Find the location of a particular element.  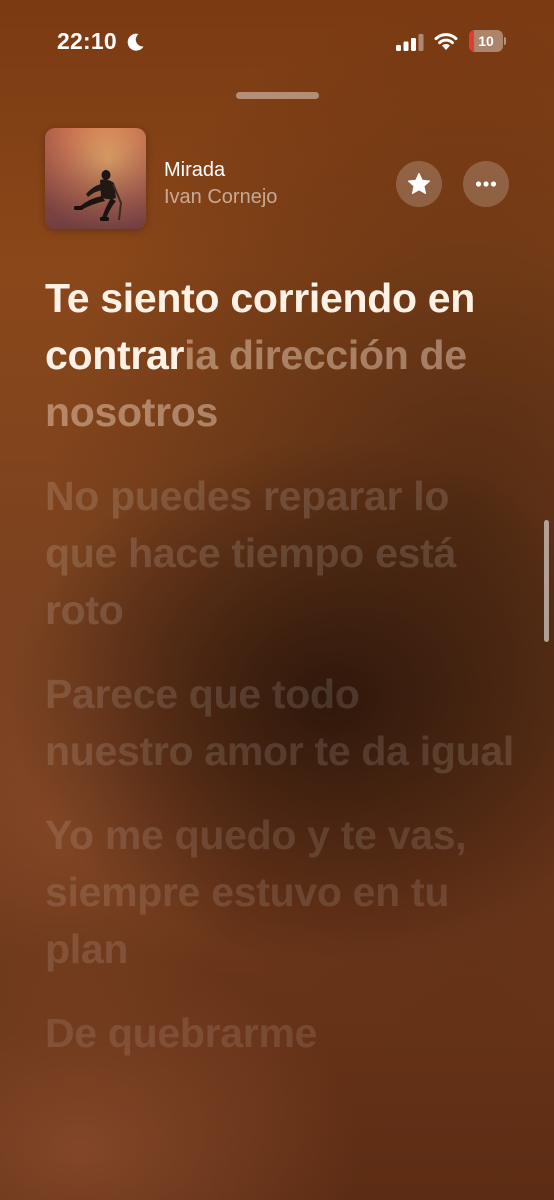

ellipsis-icon is located at coordinates (486, 184).